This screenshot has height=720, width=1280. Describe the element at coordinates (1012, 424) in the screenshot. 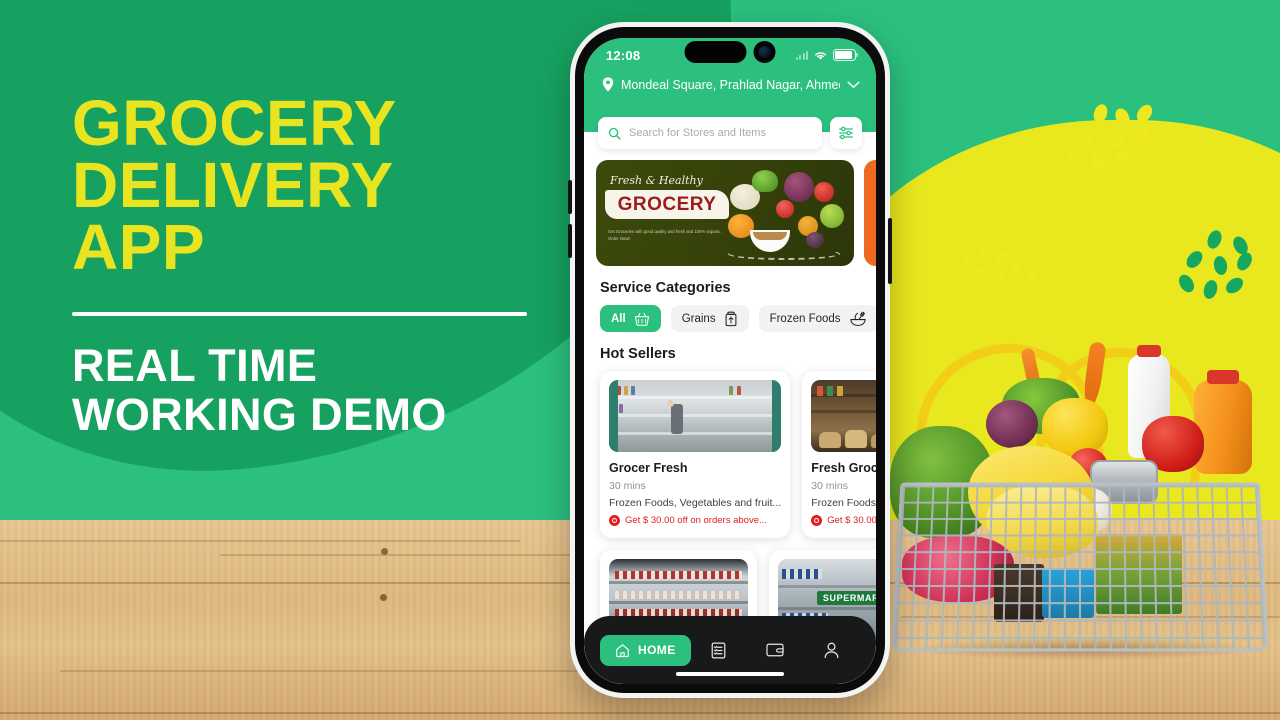

I see `grapes-icon` at that location.